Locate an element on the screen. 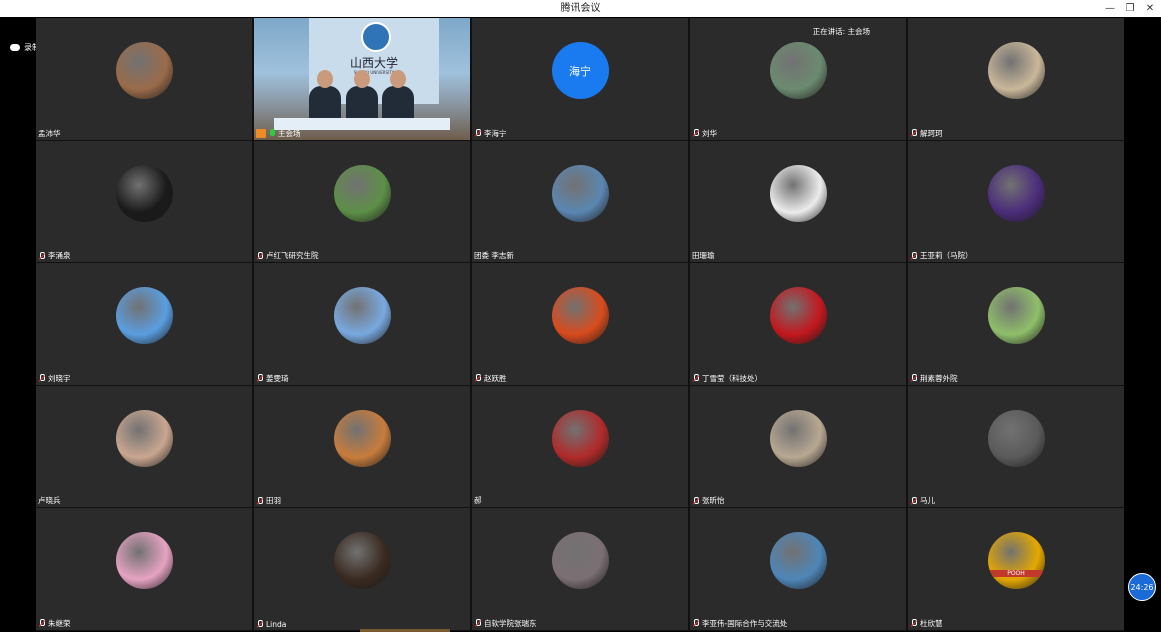 The height and width of the screenshot is (632, 1161). participant-tile: 卢红飞研究生院 is located at coordinates (362, 201).